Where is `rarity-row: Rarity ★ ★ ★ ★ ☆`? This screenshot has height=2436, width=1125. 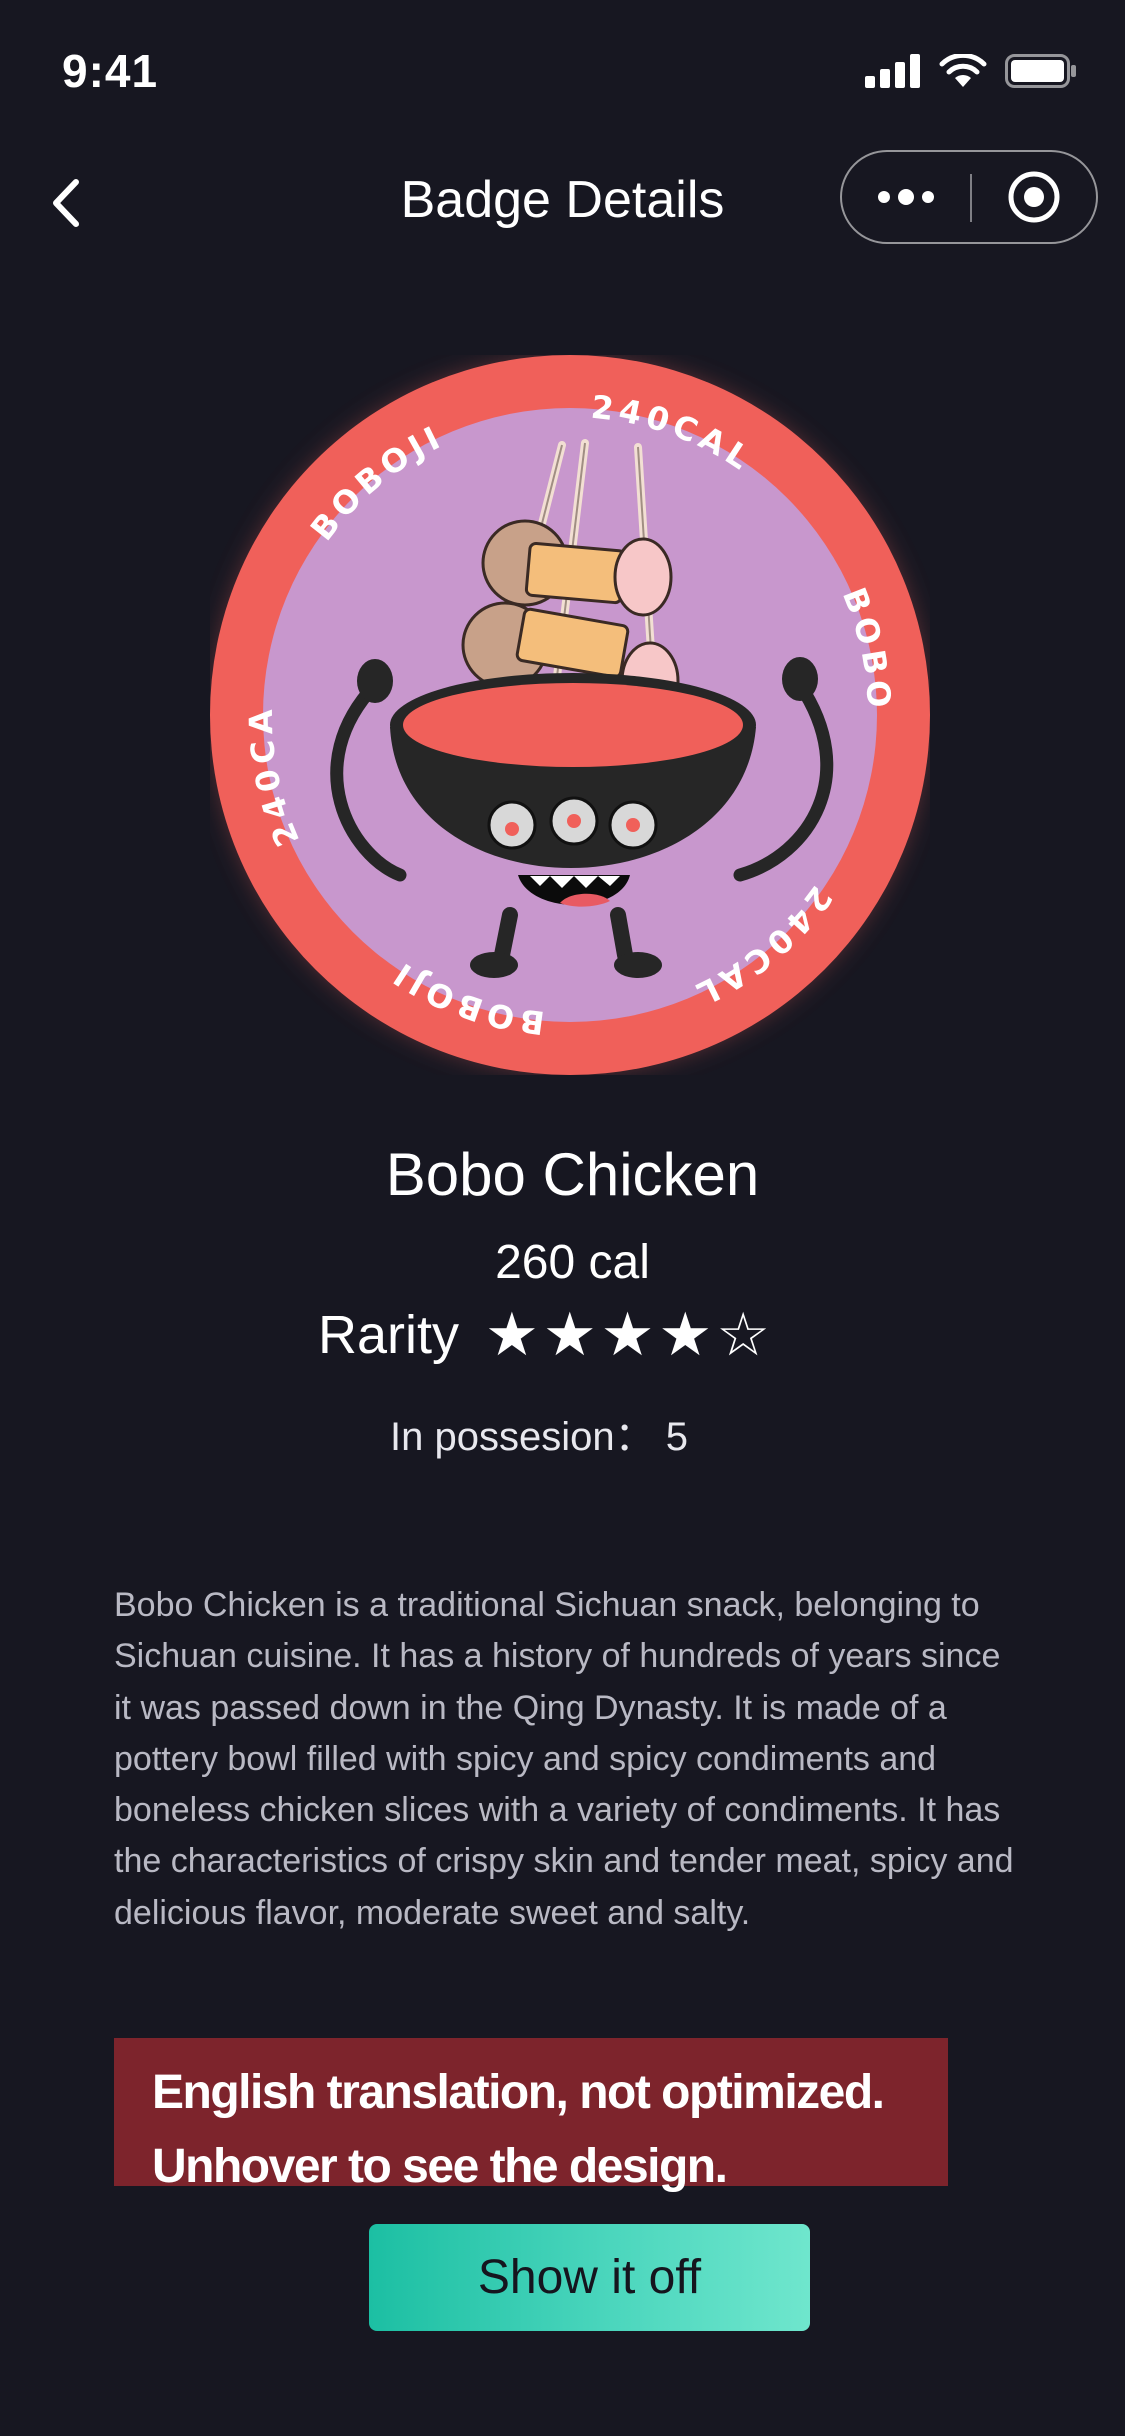 rarity-row: Rarity ★ ★ ★ ★ ☆ is located at coordinates (544, 1335).